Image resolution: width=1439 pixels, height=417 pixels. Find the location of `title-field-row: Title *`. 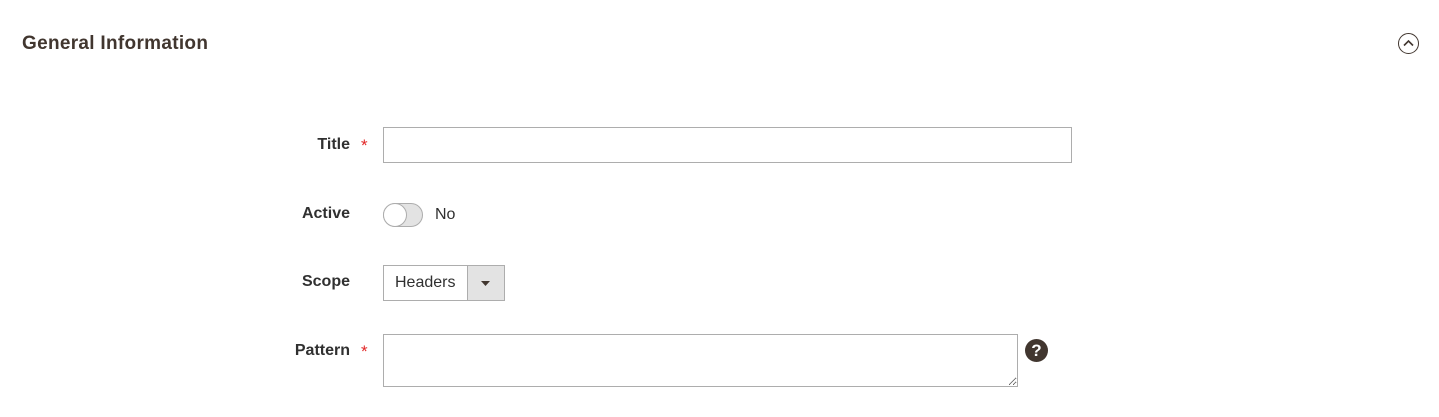

title-field-row: Title * is located at coordinates (719, 145).